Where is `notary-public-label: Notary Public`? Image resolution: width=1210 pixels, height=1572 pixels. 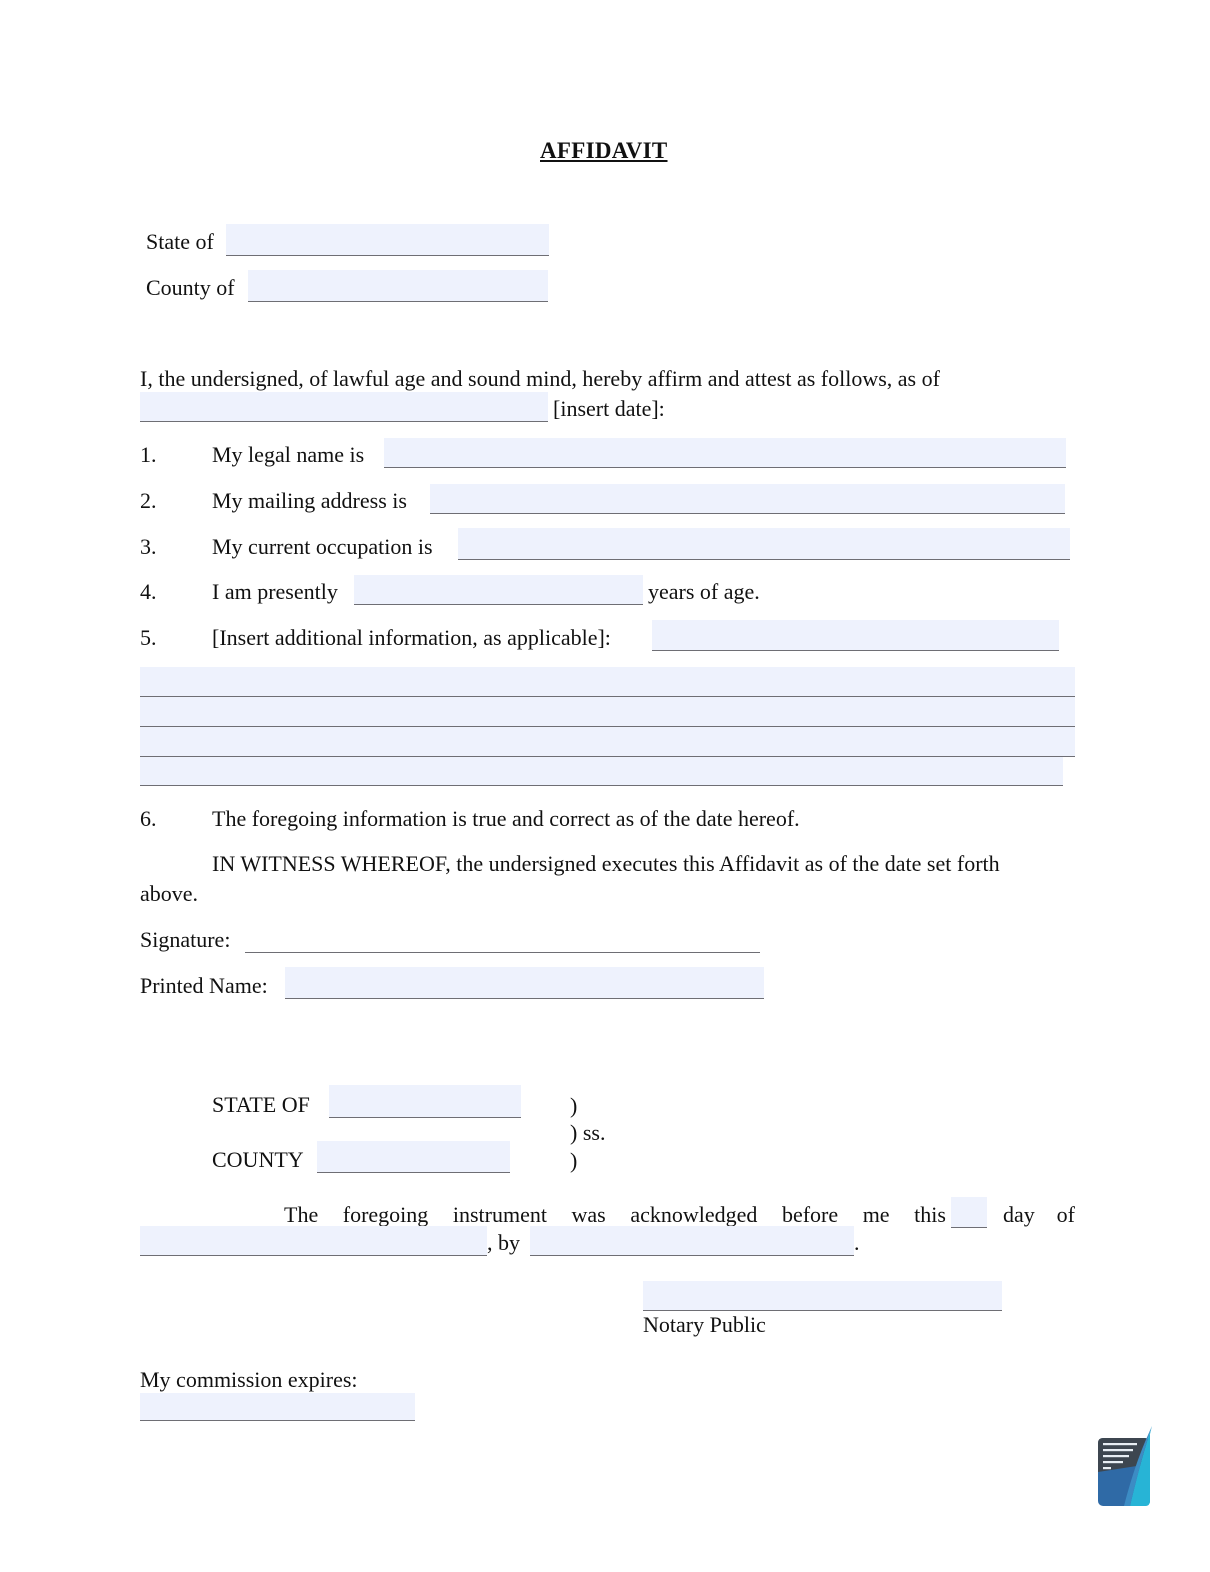
notary-public-label: Notary Public is located at coordinates (704, 1324).